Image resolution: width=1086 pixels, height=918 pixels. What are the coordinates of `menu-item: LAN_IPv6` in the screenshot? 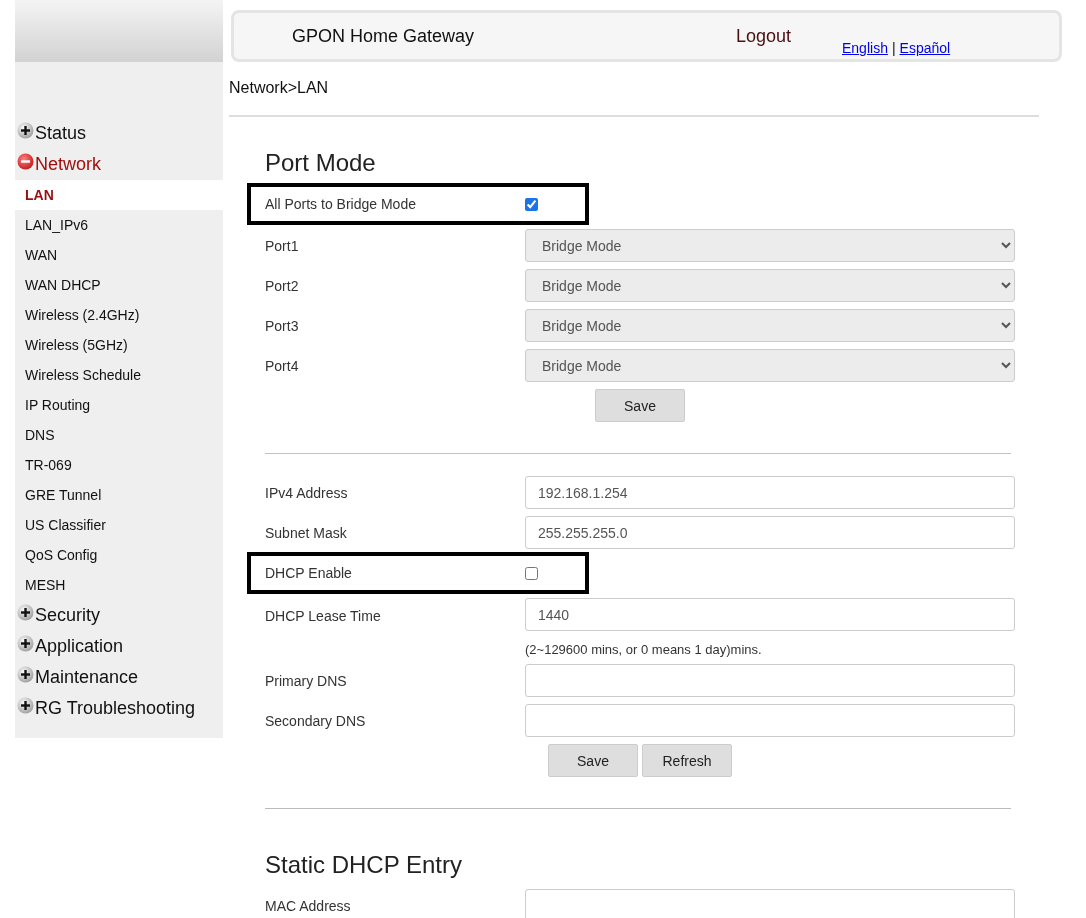 It's located at (119, 225).